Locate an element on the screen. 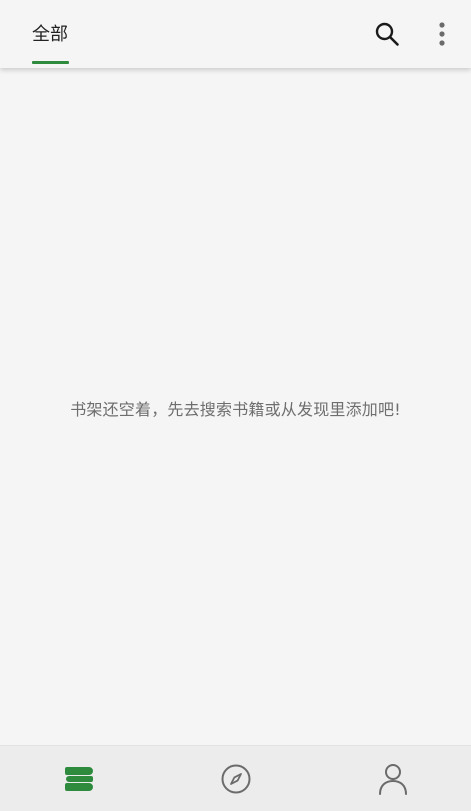 The width and height of the screenshot is (471, 811). compass-icon is located at coordinates (235, 779).